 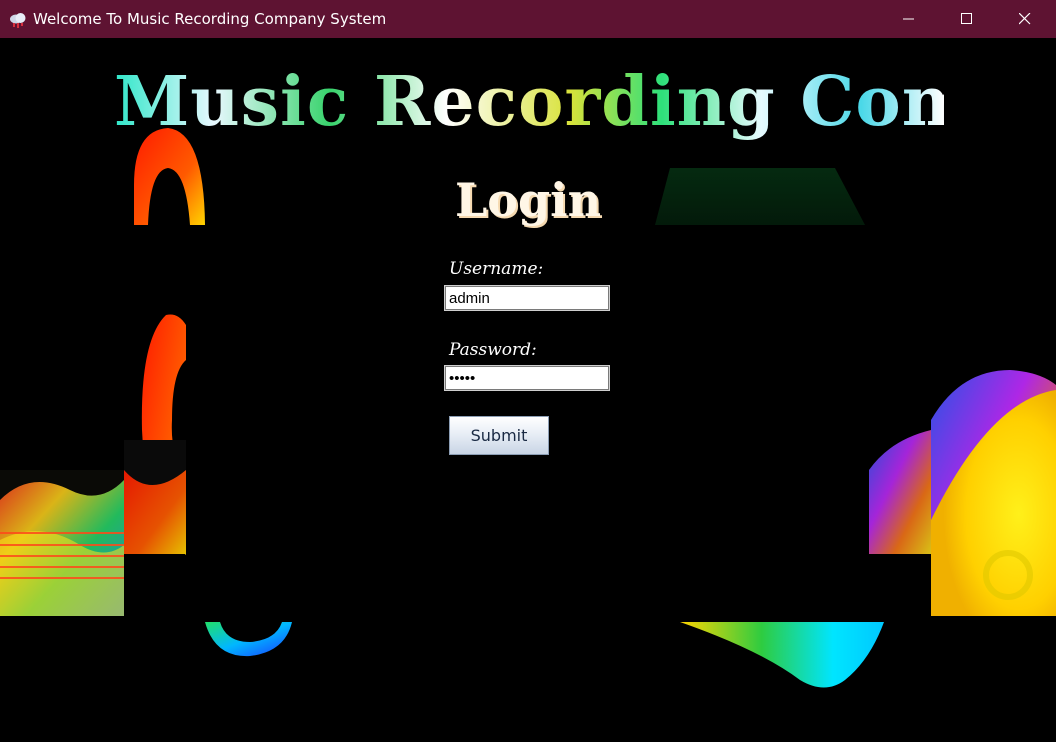 I want to click on minimize-icon, so click(x=908, y=19).